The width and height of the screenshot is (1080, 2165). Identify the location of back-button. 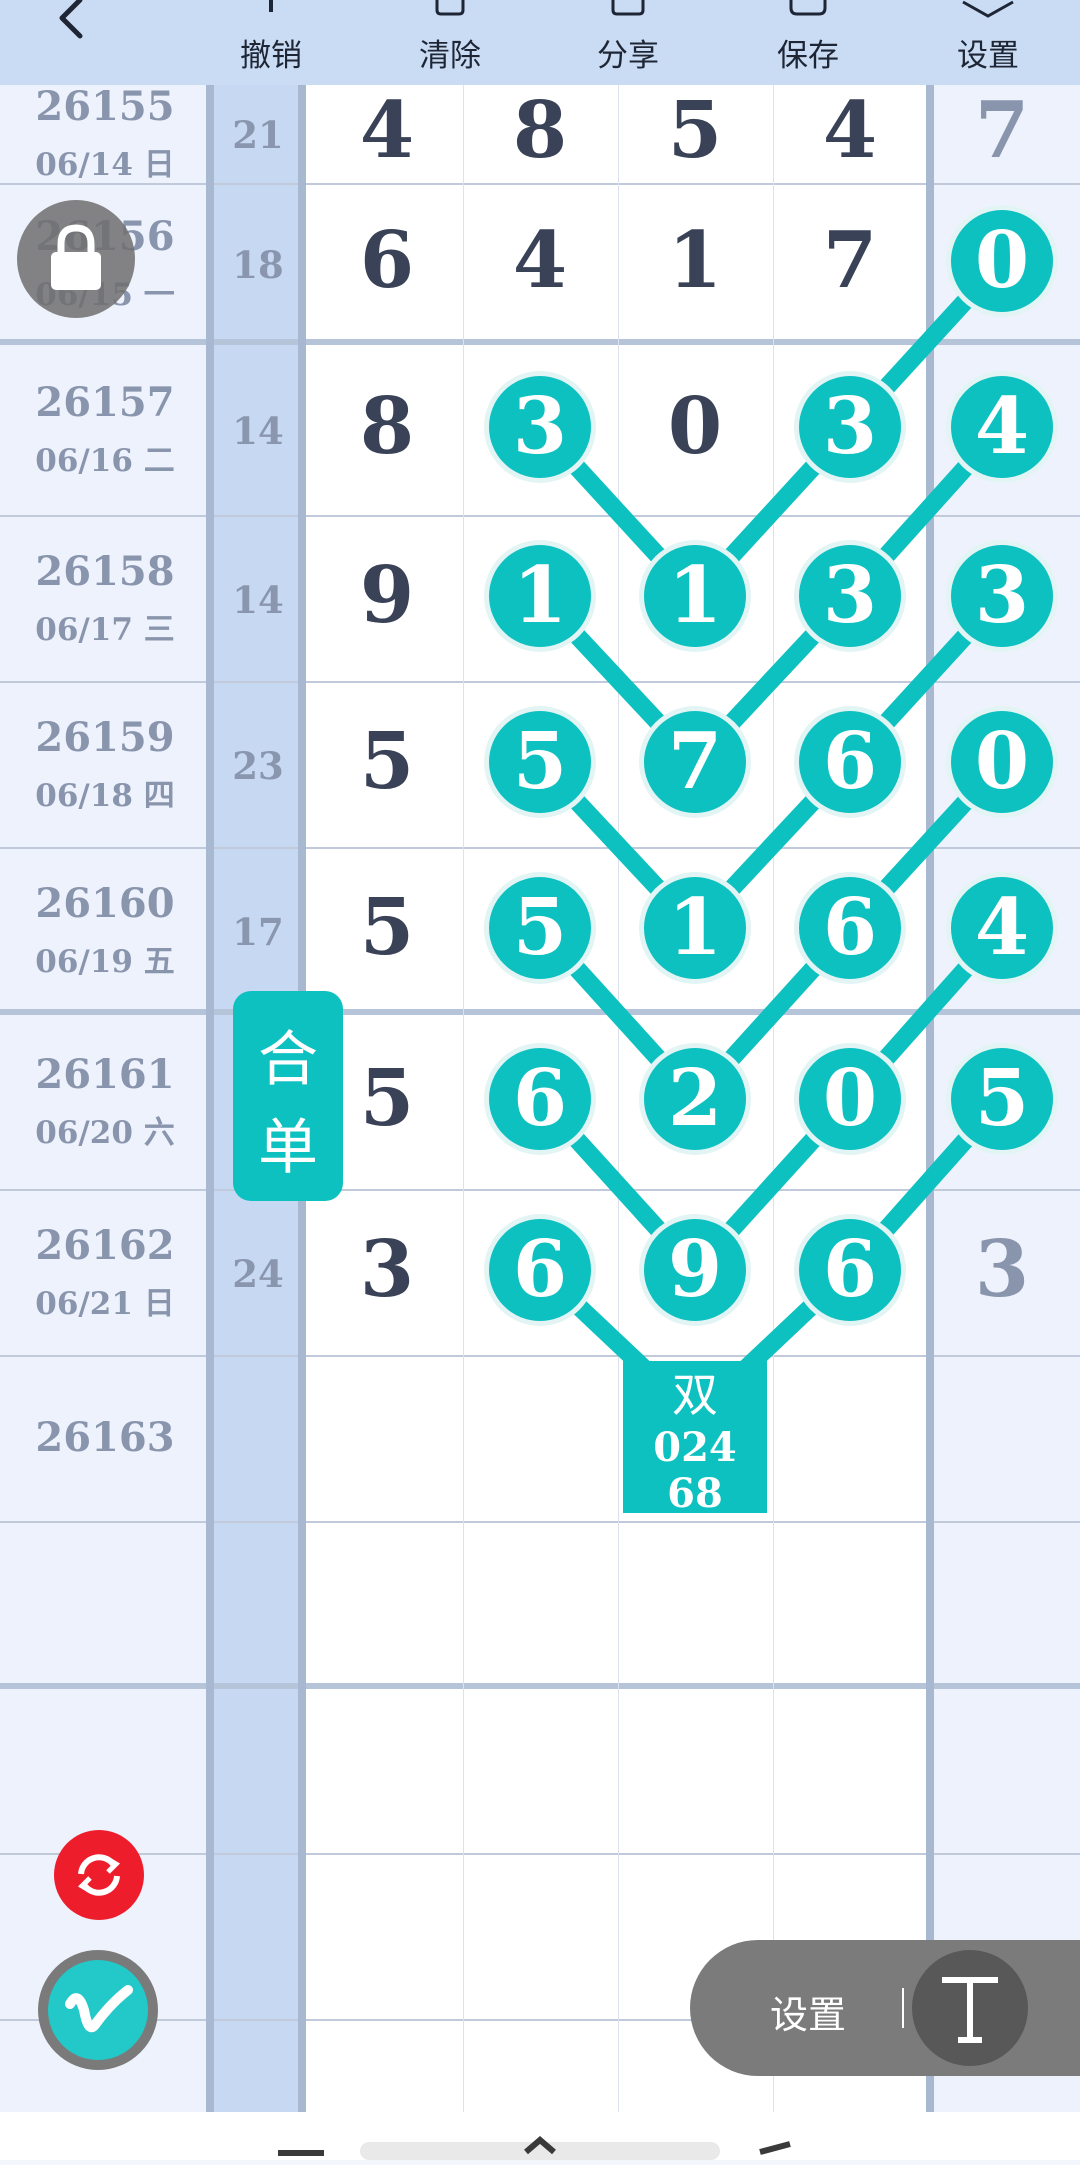
(75, 25).